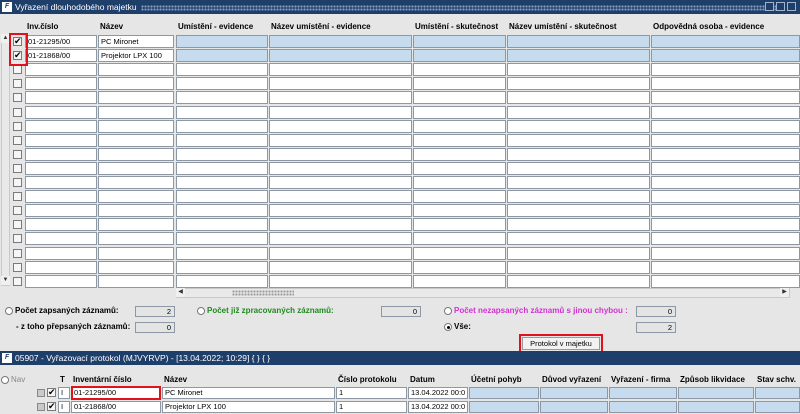 The height and width of the screenshot is (414, 800). Describe the element at coordinates (201, 311) in the screenshot. I see `radio-processed` at that location.